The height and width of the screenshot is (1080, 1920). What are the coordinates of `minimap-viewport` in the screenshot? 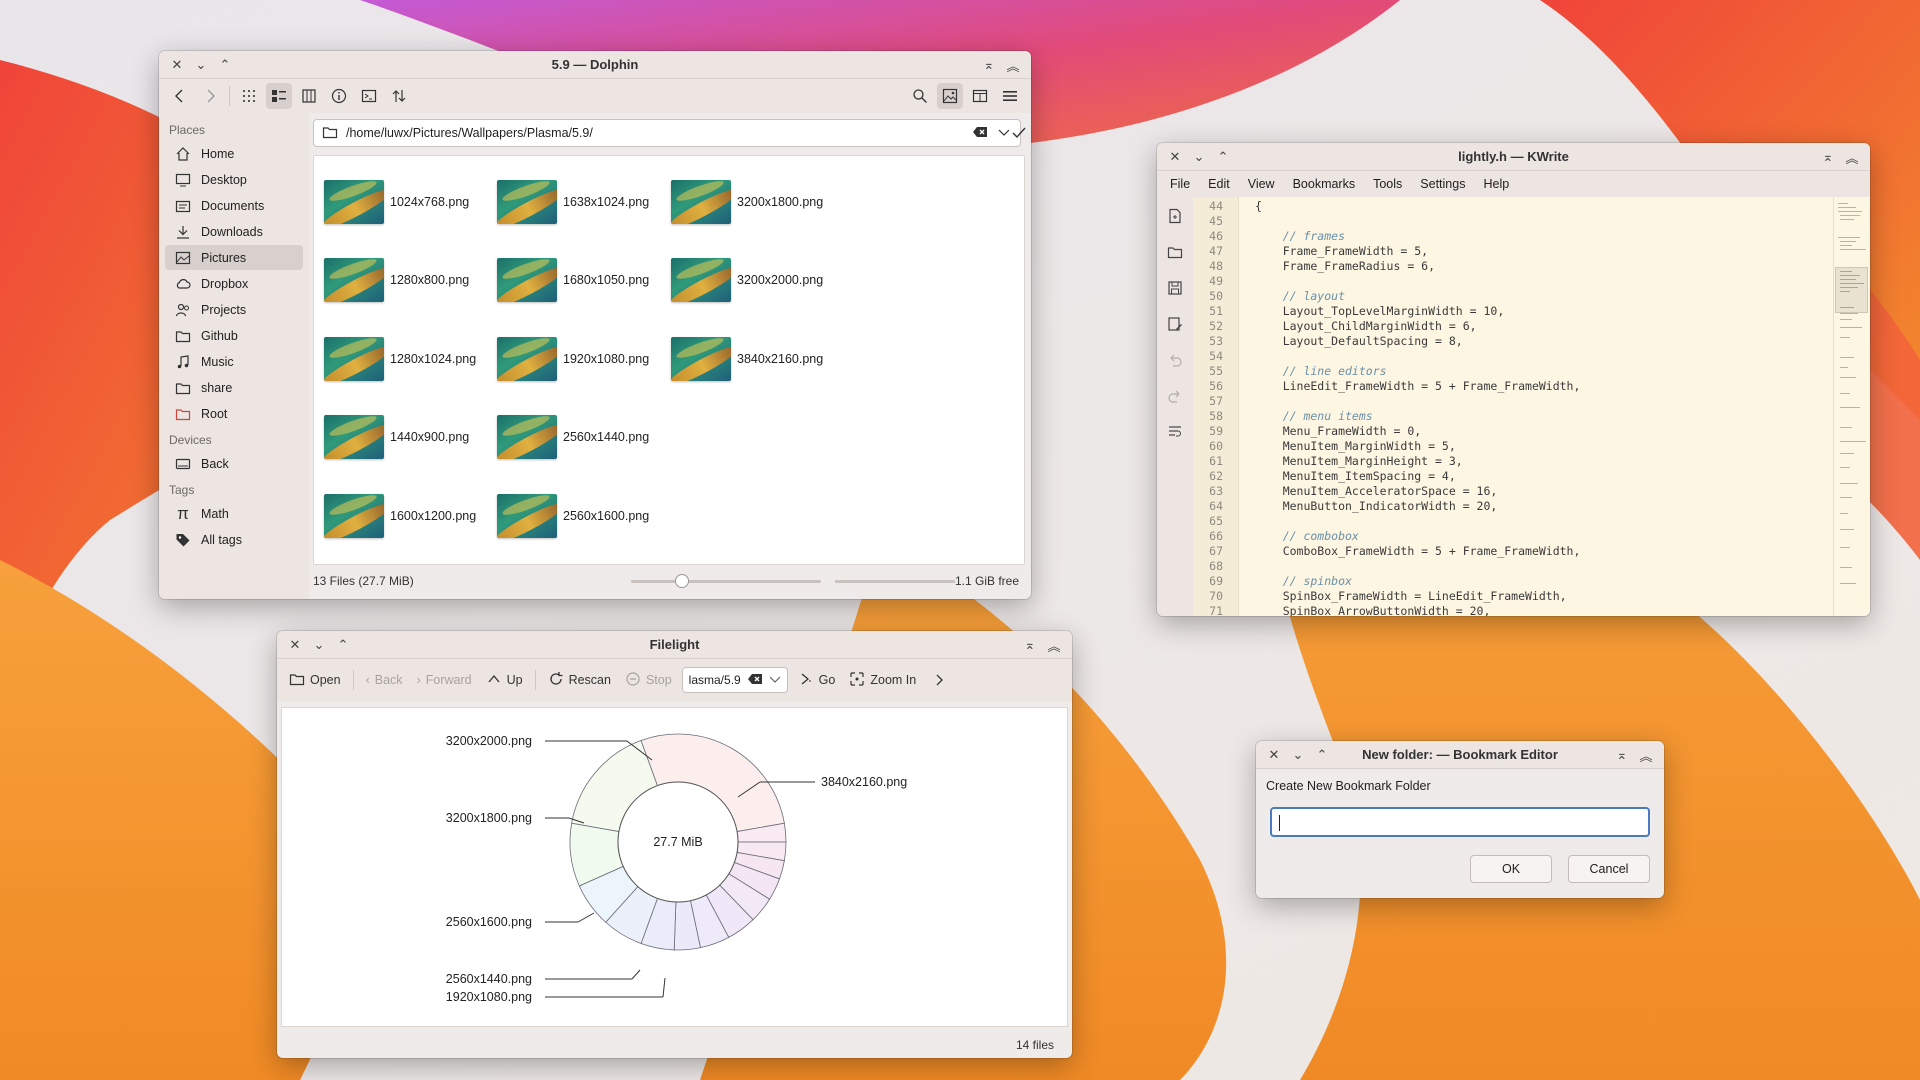 It's located at (1851, 290).